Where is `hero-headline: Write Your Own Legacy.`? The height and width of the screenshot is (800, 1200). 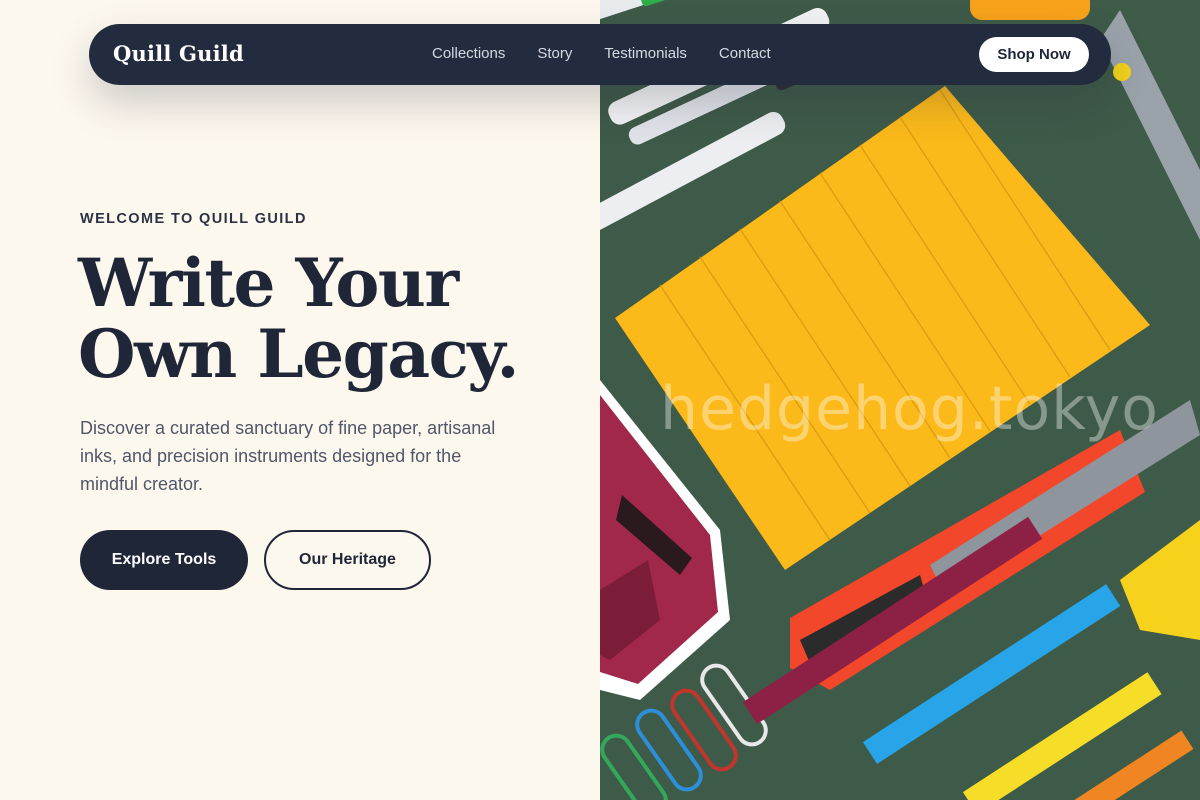
hero-headline: Write Your Own Legacy. is located at coordinates (338, 319).